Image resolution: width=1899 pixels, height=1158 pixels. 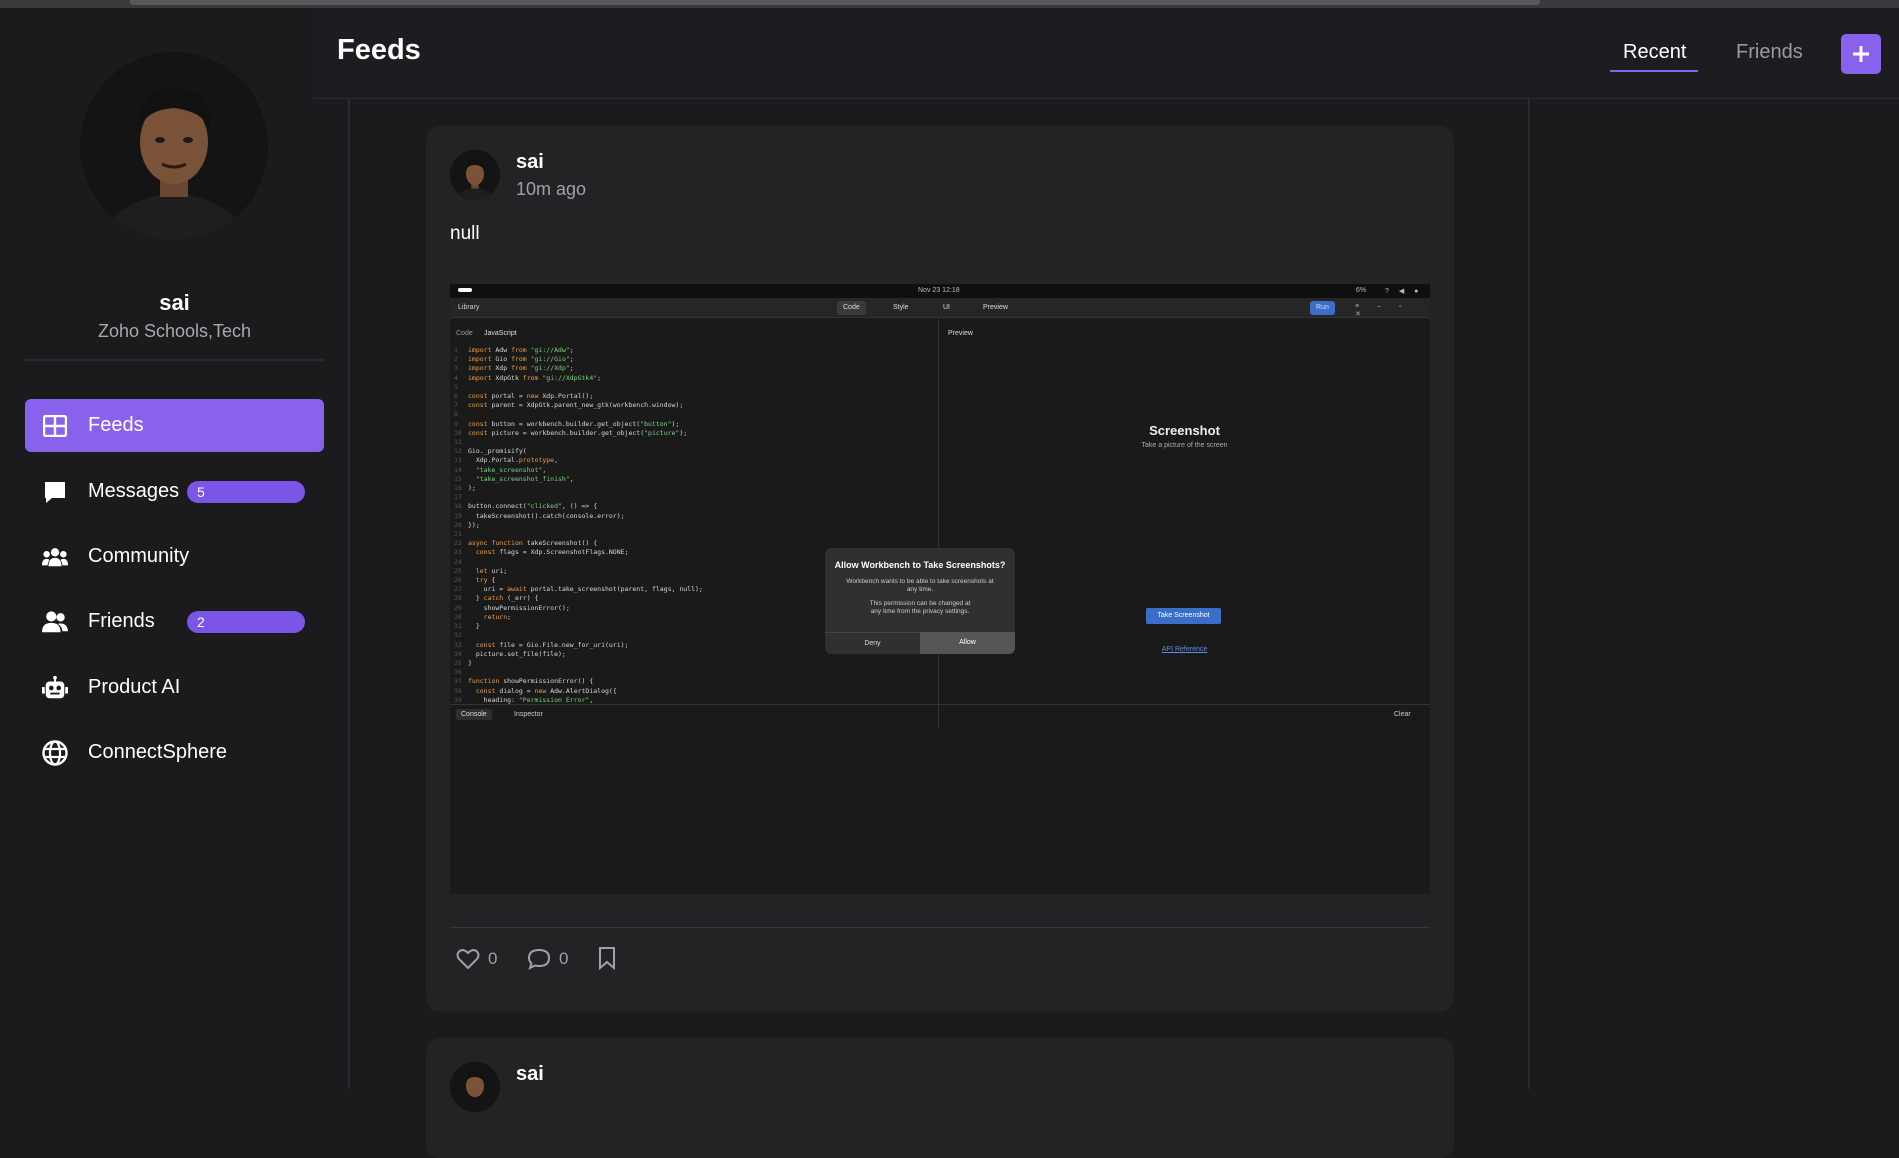 What do you see at coordinates (174, 621) in the screenshot?
I see `sidebar-item-friends: Friends 2` at bounding box center [174, 621].